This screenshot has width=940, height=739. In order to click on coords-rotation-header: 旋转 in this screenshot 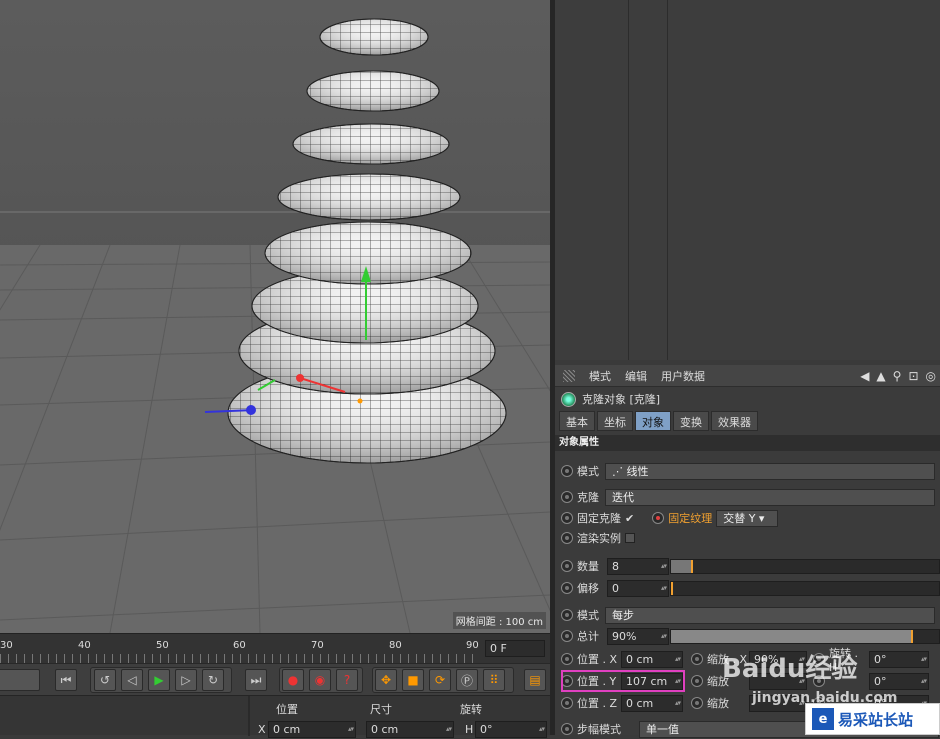, I will do `click(471, 709)`.